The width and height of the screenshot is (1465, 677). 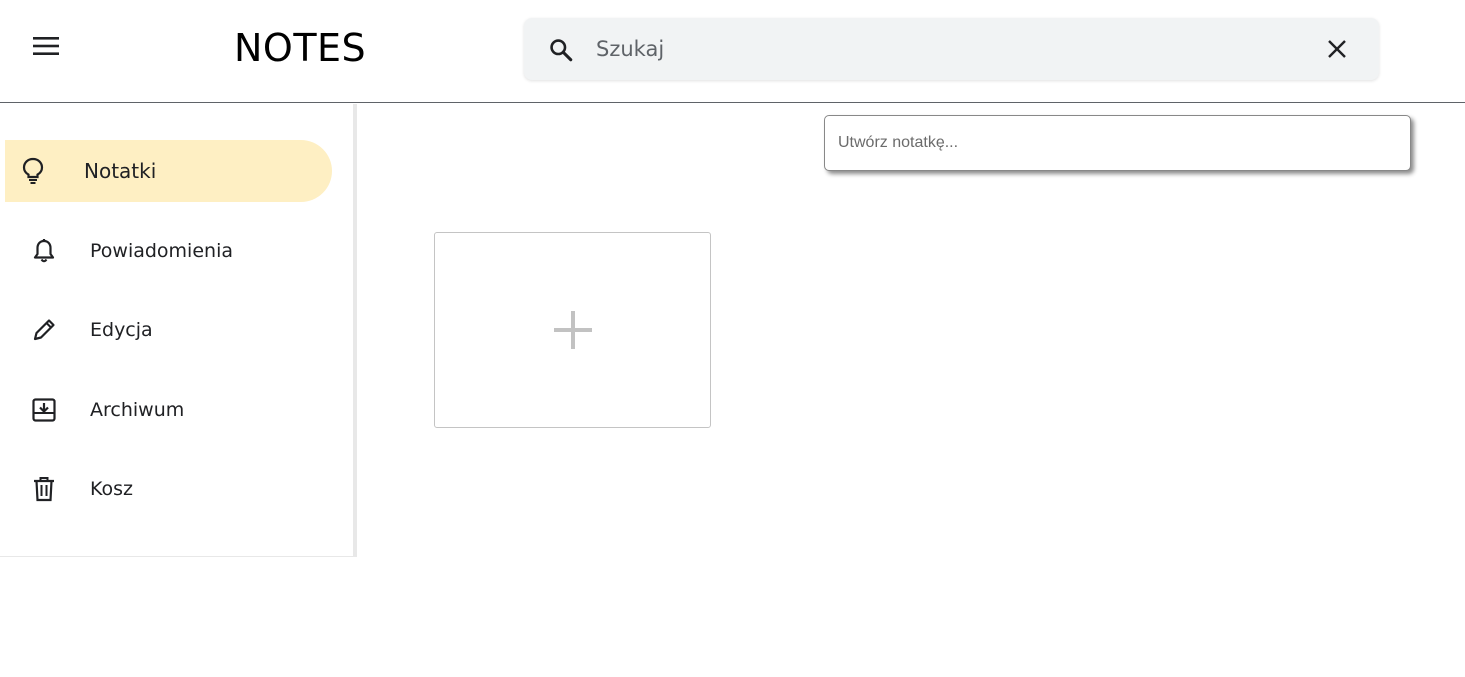 I want to click on create-note-input, so click(x=1116, y=143).